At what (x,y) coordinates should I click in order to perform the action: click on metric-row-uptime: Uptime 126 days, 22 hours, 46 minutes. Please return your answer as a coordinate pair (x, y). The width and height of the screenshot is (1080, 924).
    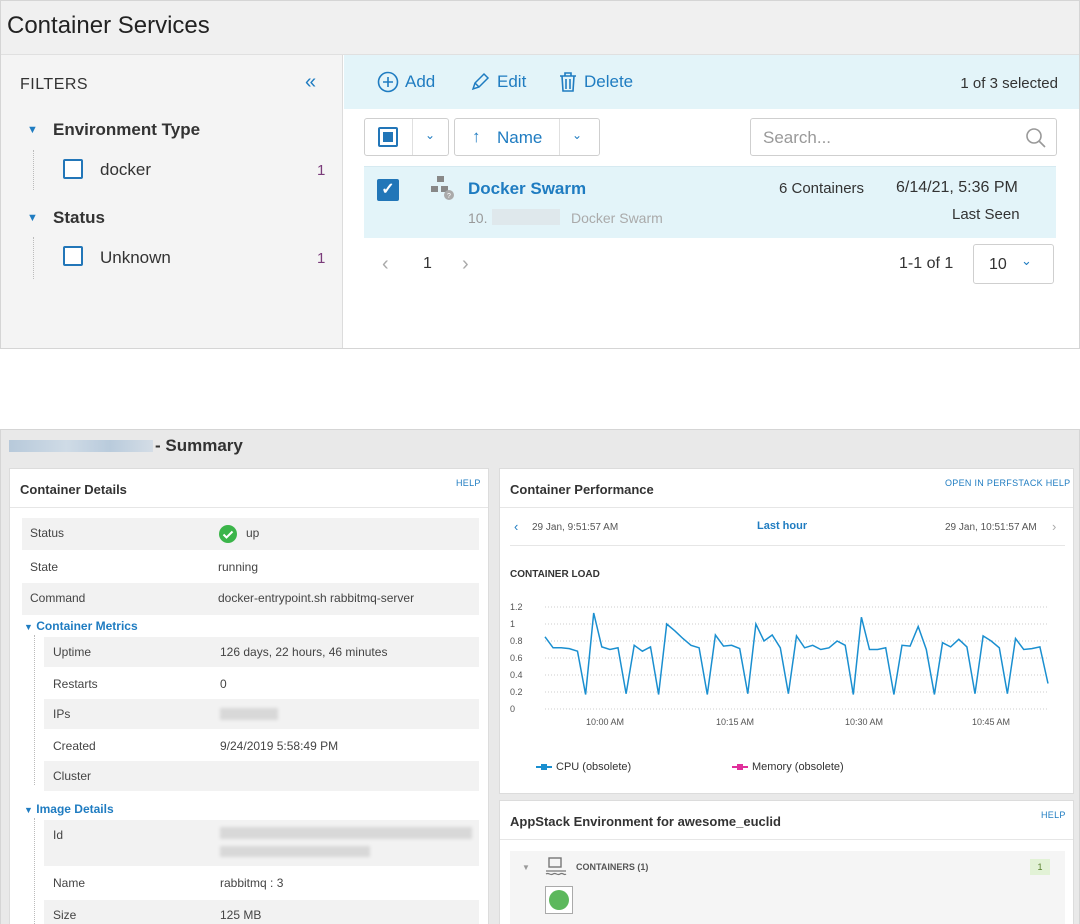
    Looking at the image, I should click on (261, 652).